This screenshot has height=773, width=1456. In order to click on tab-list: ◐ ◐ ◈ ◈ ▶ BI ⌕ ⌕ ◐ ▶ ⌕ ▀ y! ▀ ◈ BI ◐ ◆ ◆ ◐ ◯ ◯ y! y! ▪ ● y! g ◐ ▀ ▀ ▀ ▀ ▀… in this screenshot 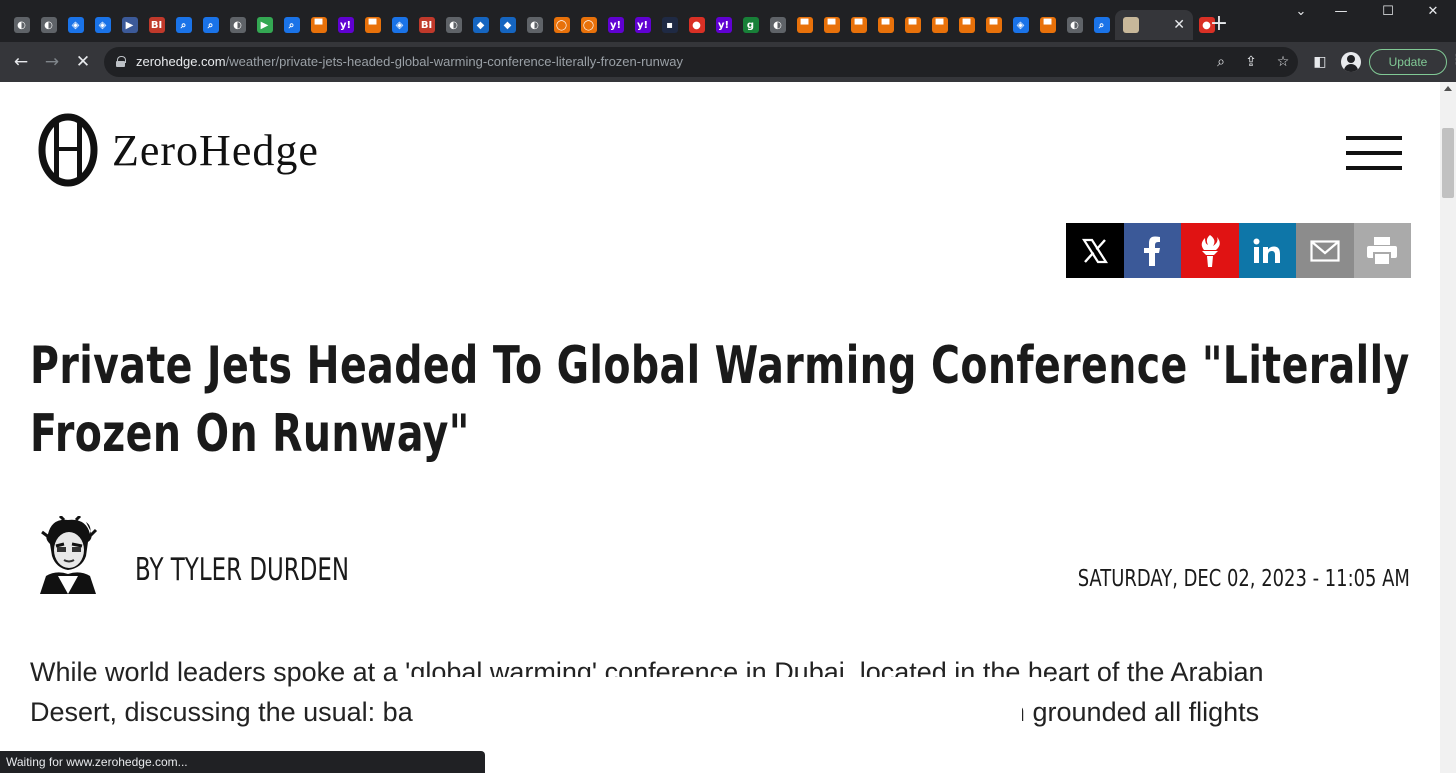, I will do `click(614, 25)`.